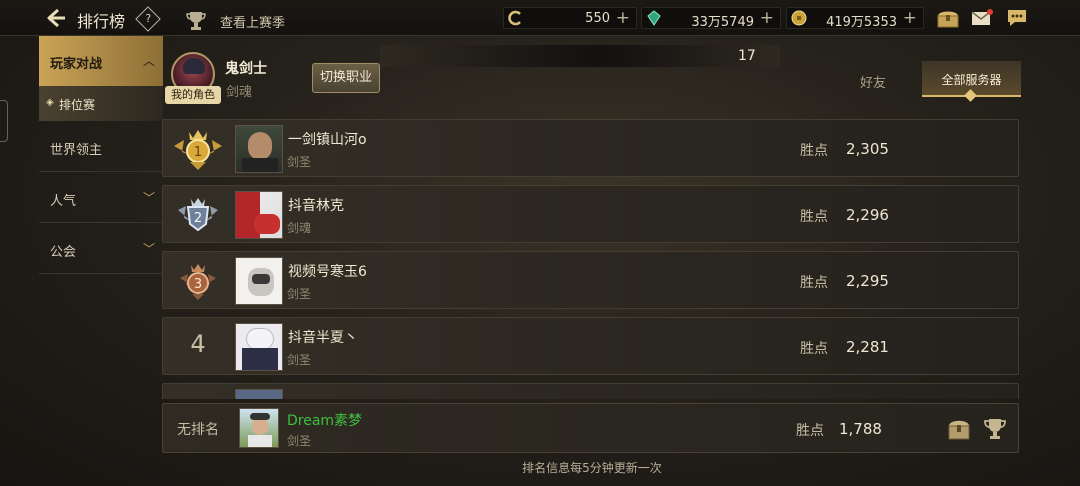 The height and width of the screenshot is (486, 1080). Describe the element at coordinates (246, 69) in the screenshot. I see `character-name: 鬼剑士` at that location.